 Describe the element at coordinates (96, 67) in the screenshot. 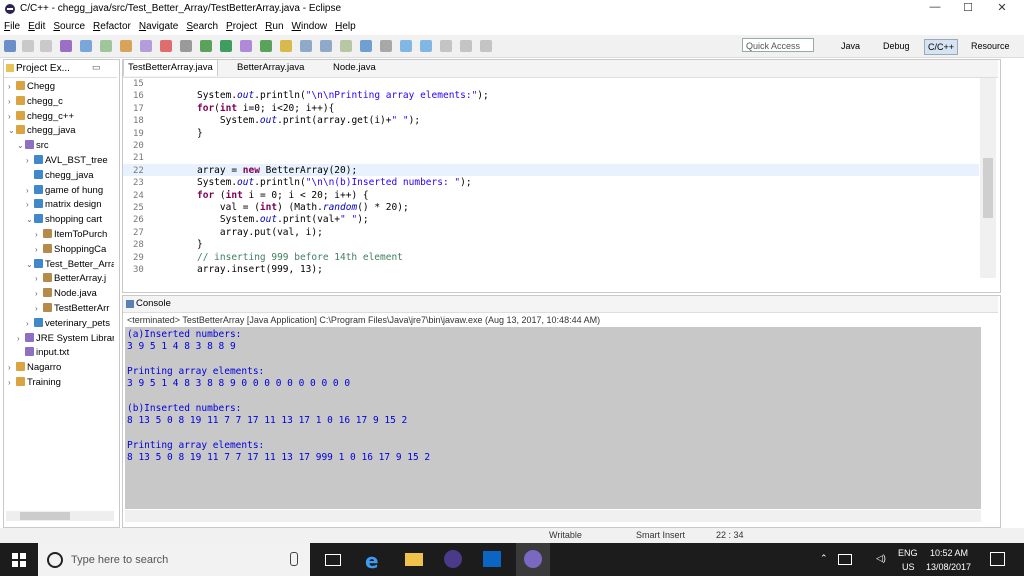

I see `minimize-view-icon: ▭` at that location.